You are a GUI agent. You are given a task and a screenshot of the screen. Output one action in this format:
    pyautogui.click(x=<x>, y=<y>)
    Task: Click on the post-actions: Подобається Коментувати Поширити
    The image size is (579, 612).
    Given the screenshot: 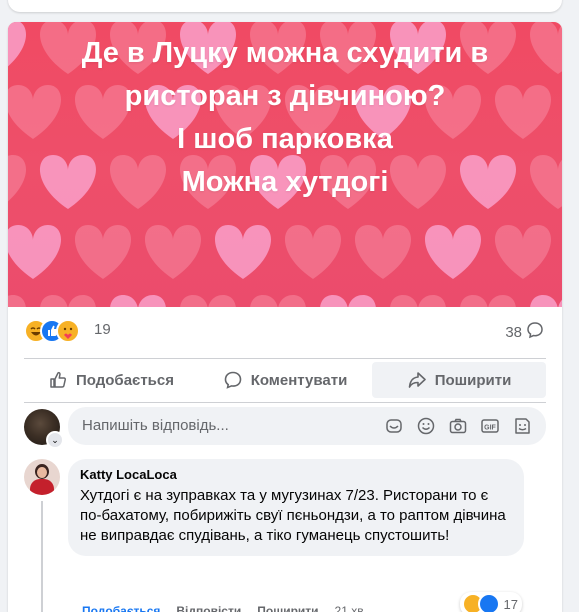 What is the action you would take?
    pyautogui.click(x=285, y=380)
    